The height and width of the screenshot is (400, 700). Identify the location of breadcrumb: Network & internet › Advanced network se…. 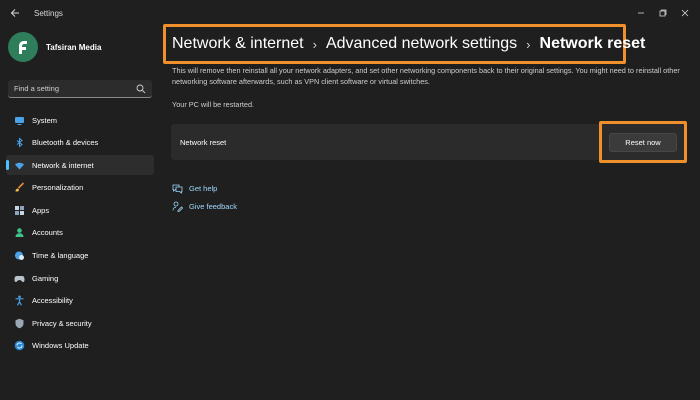
(404, 44).